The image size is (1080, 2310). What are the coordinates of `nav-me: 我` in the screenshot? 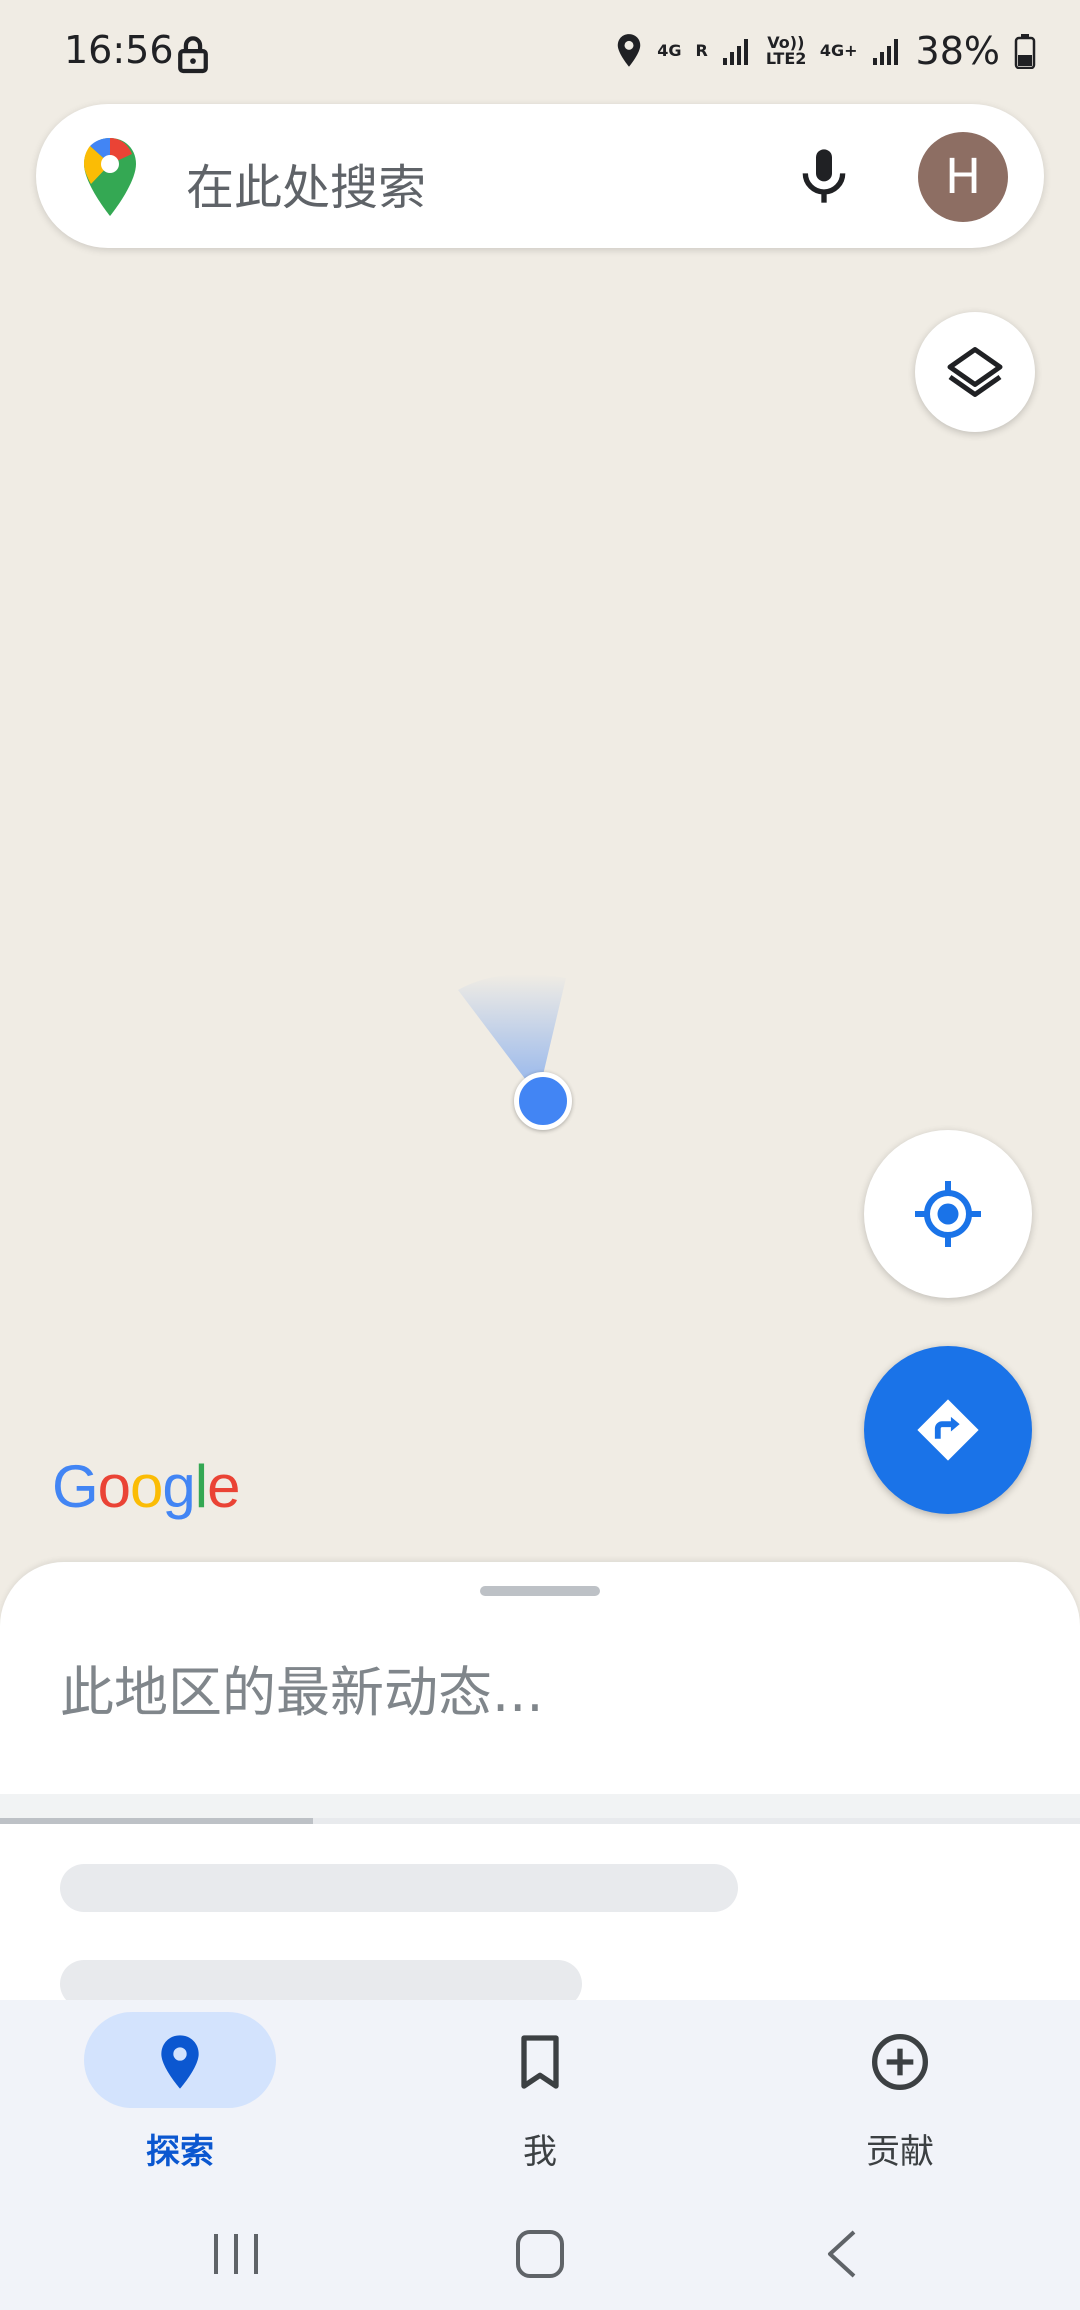 It's located at (540, 2097).